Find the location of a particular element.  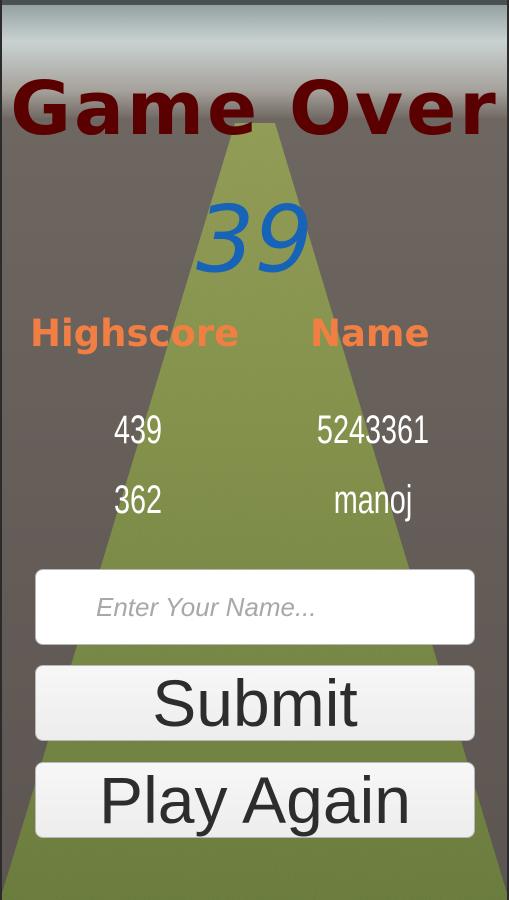

submit-button: Submit is located at coordinates (255, 703).